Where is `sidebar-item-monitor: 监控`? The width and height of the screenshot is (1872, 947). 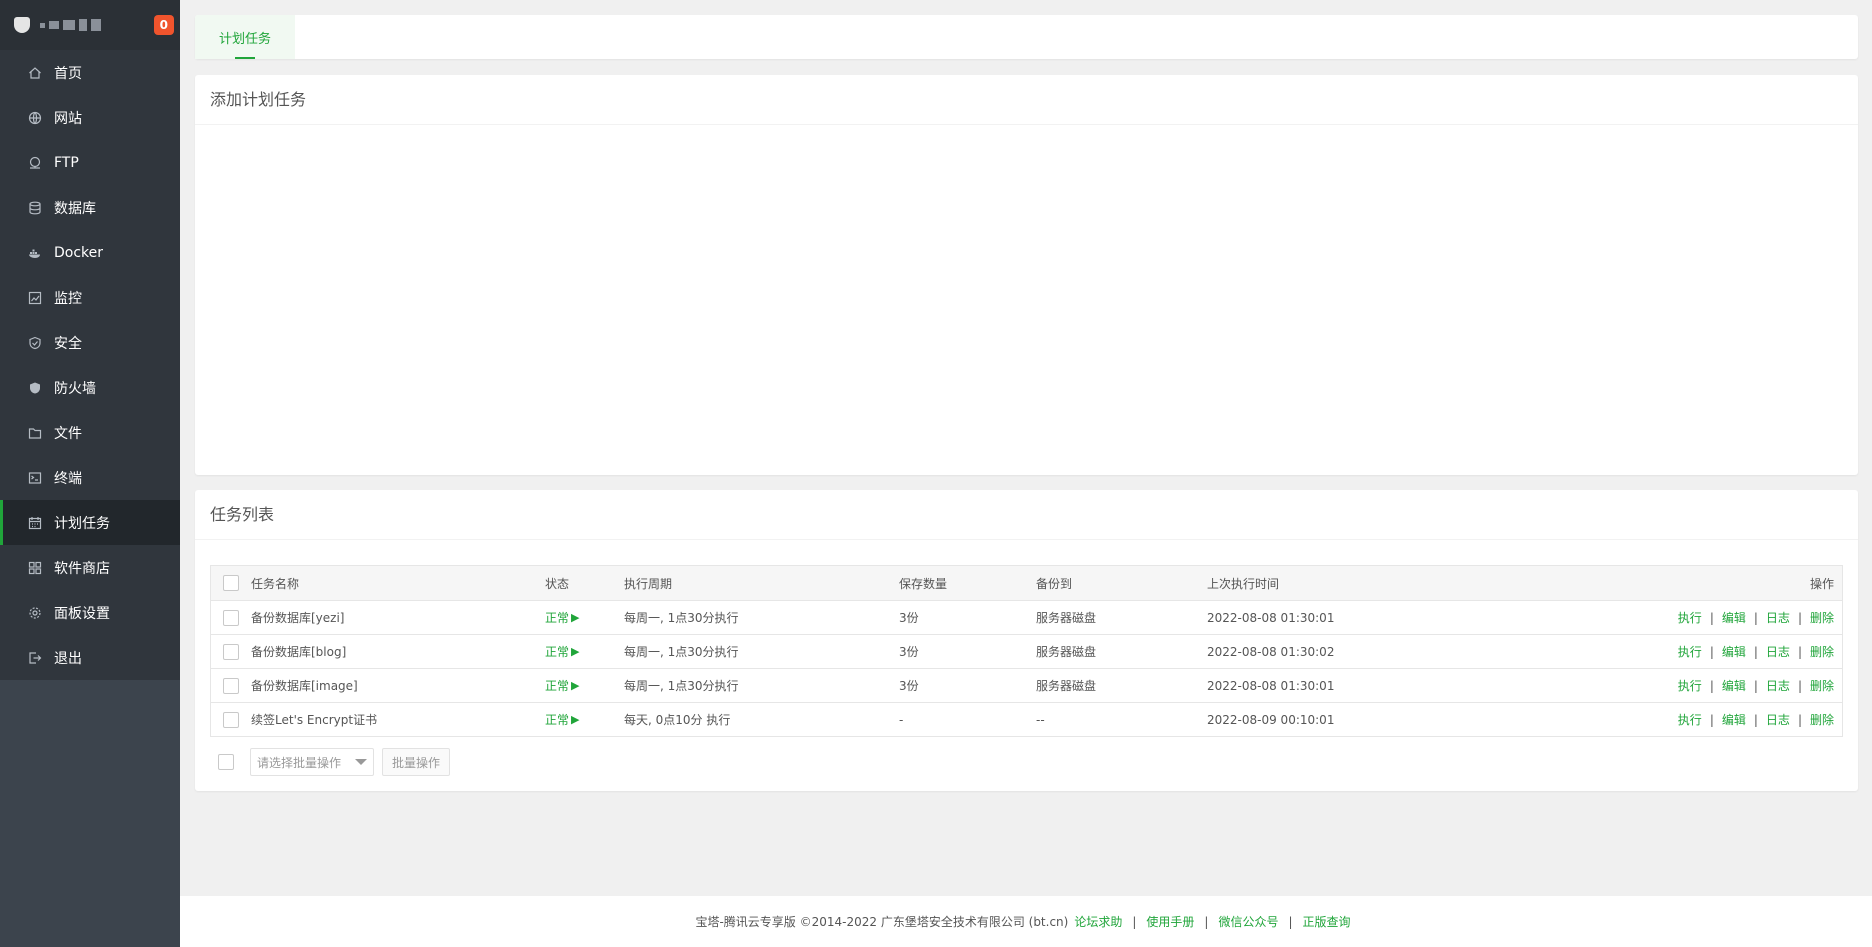
sidebar-item-monitor: 监控 is located at coordinates (90, 297).